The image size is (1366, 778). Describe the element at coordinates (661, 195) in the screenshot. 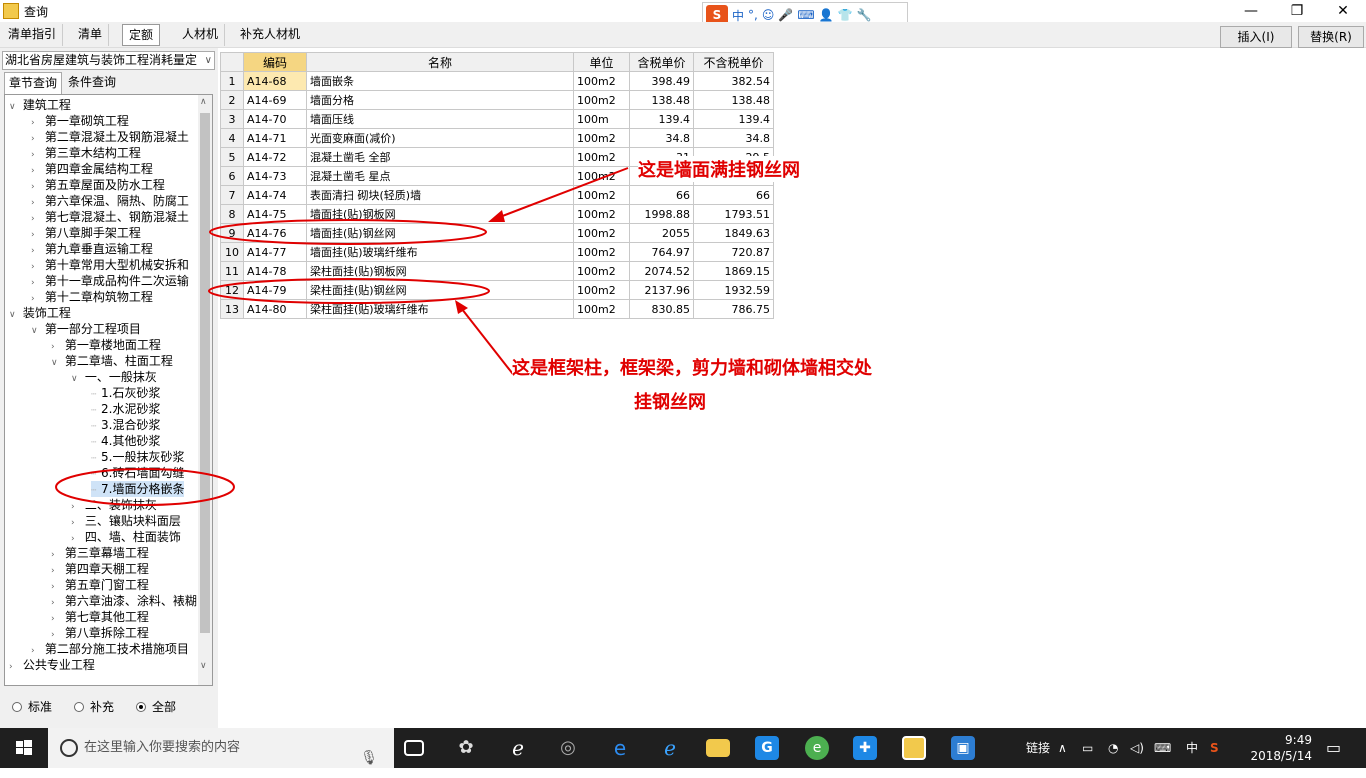

I see `cell-price-tax: 66` at that location.